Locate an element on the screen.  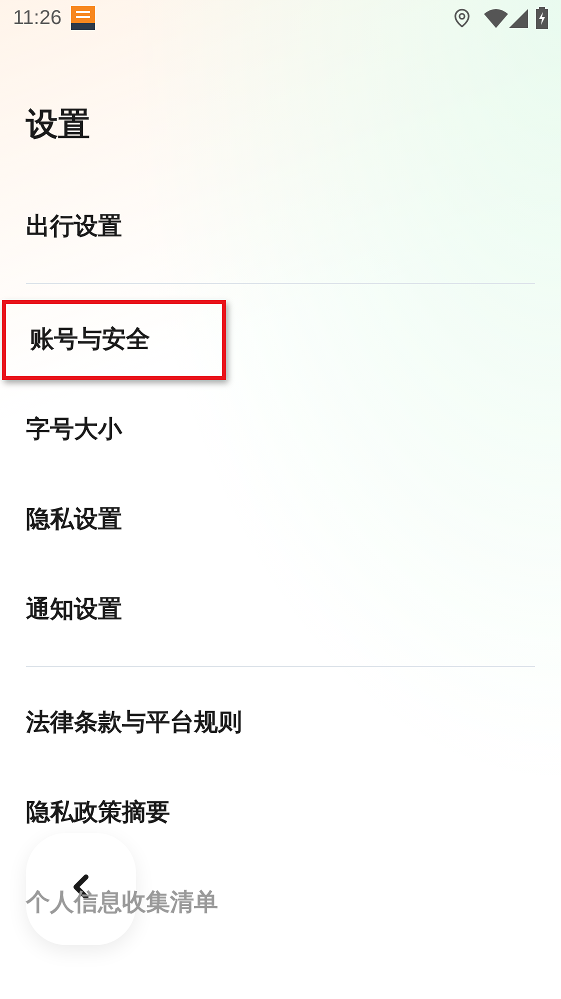
settings-item: 账号与安全 is located at coordinates (114, 340).